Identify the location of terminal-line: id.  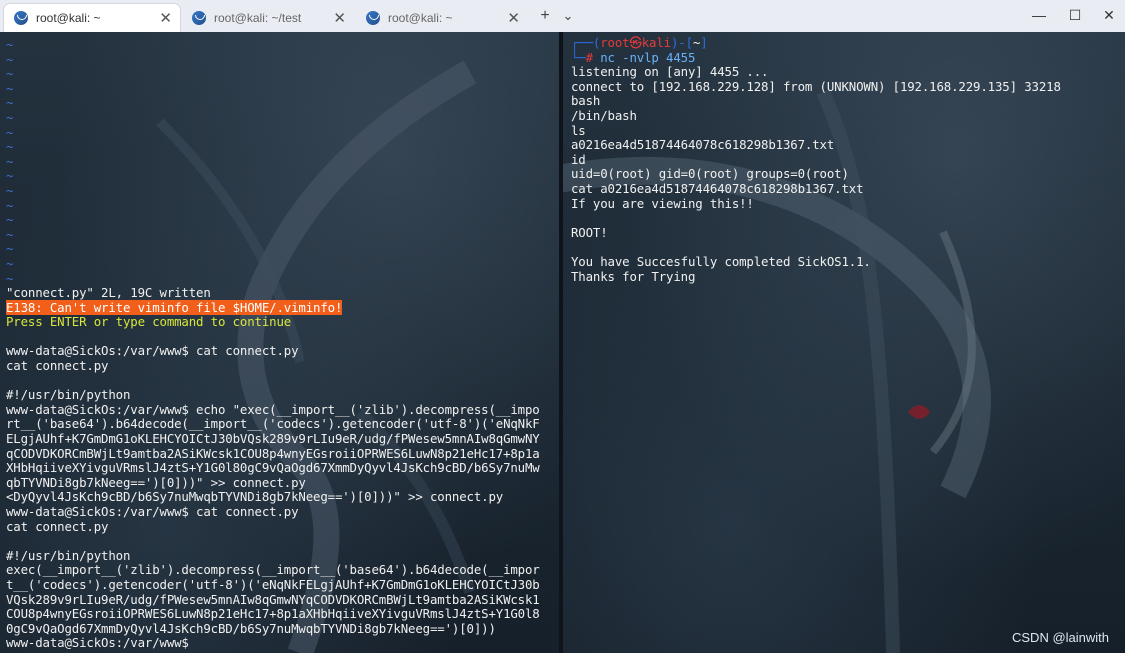
(578, 159).